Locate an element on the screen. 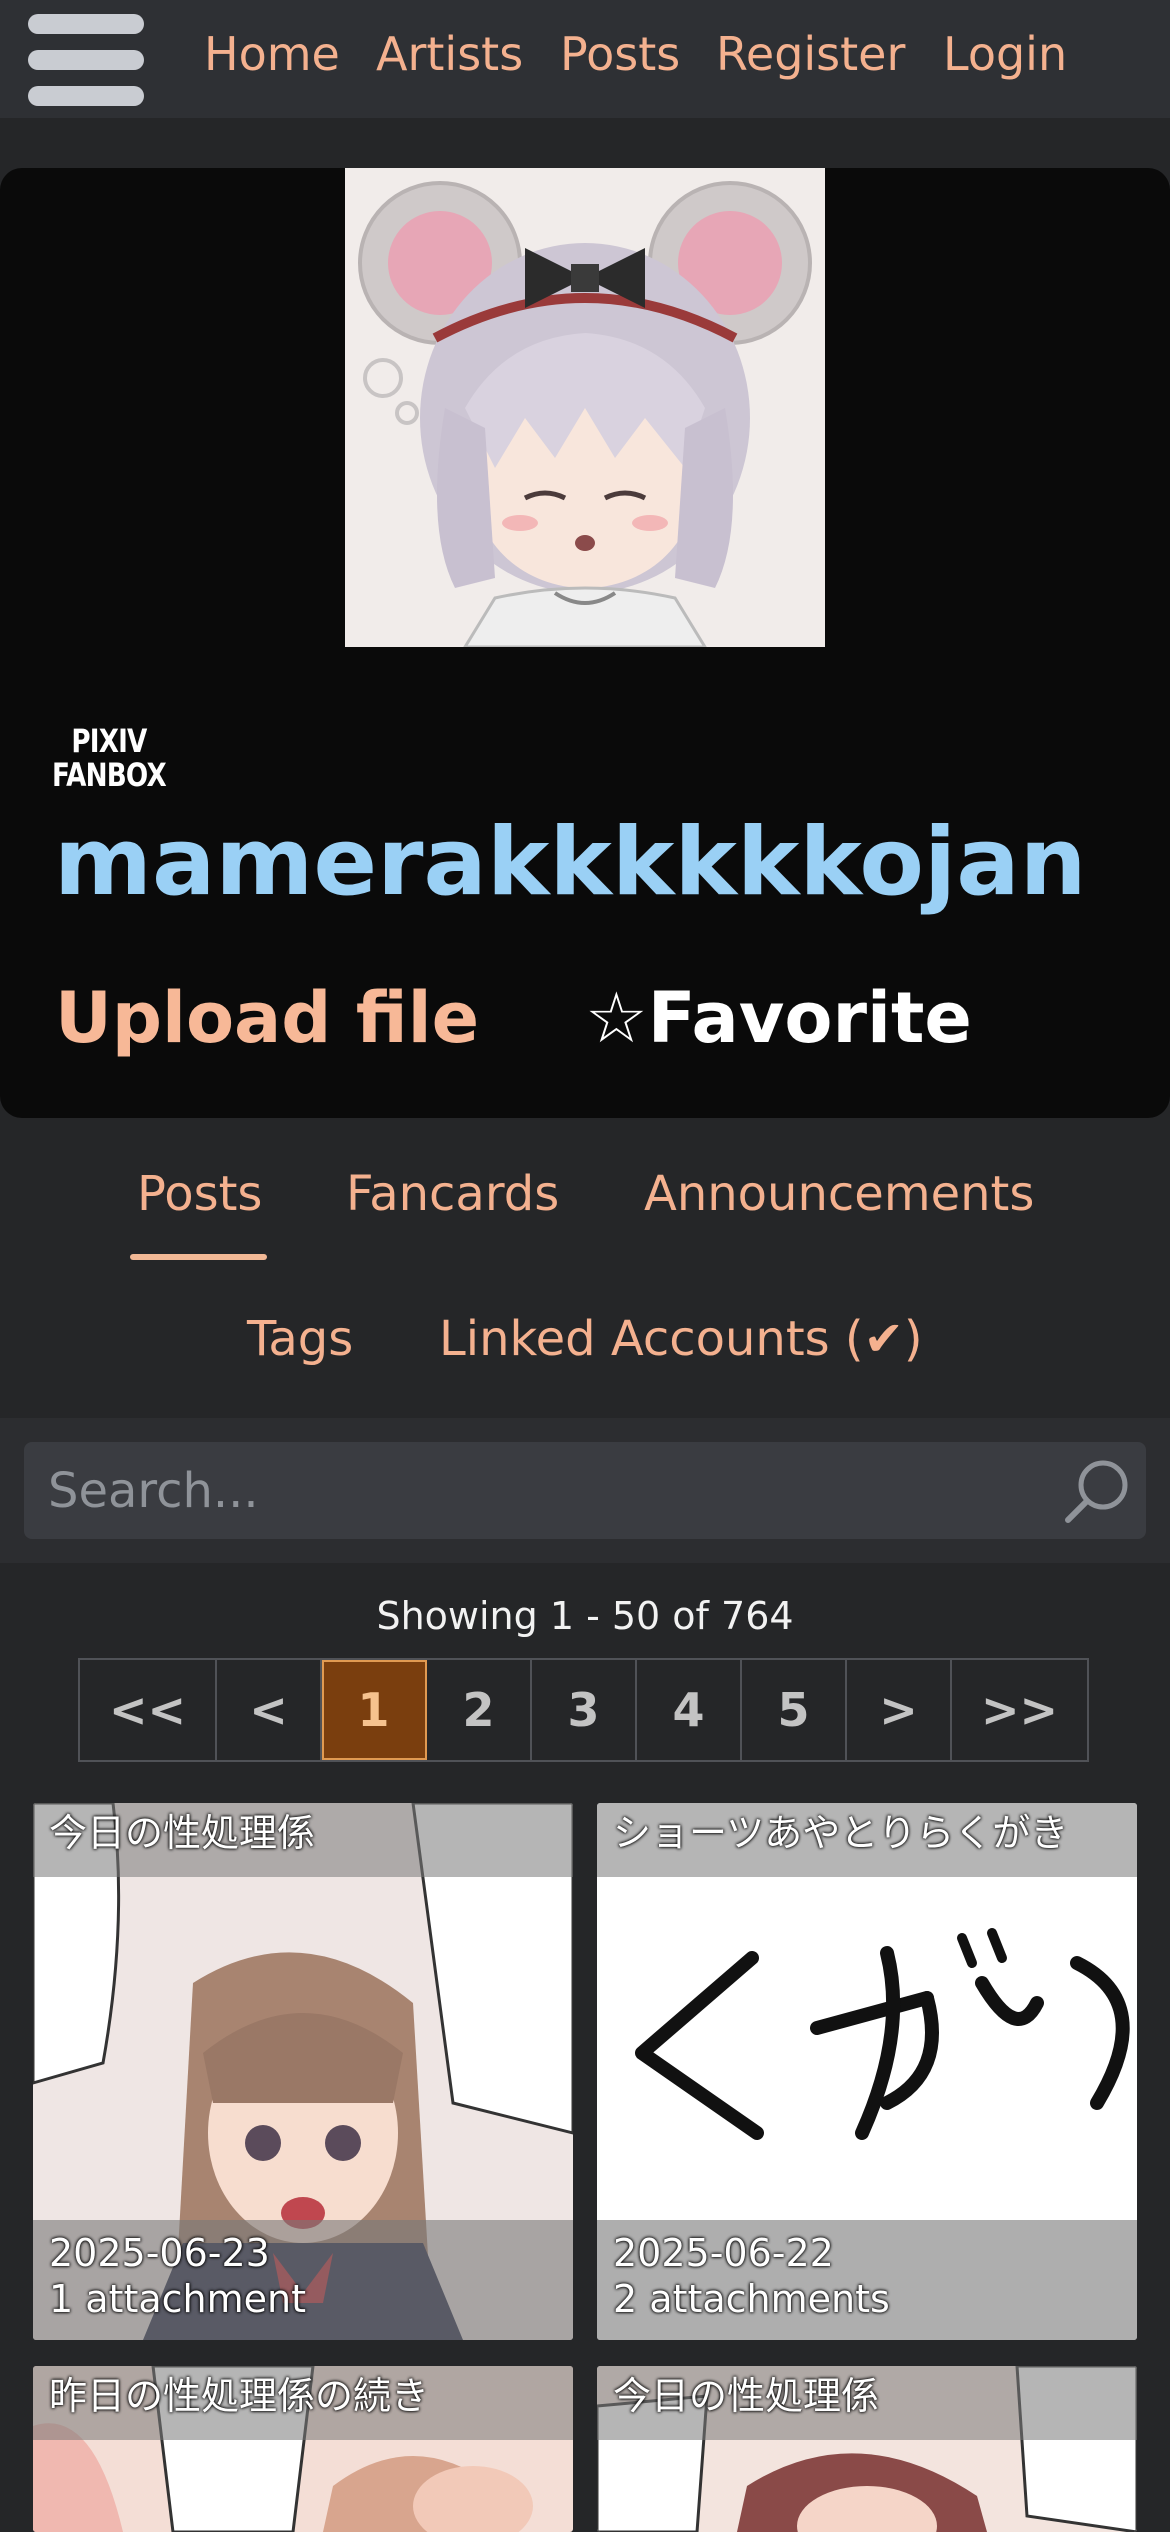 The width and height of the screenshot is (1170, 2532). nav-link-artists: Artists is located at coordinates (449, 54).